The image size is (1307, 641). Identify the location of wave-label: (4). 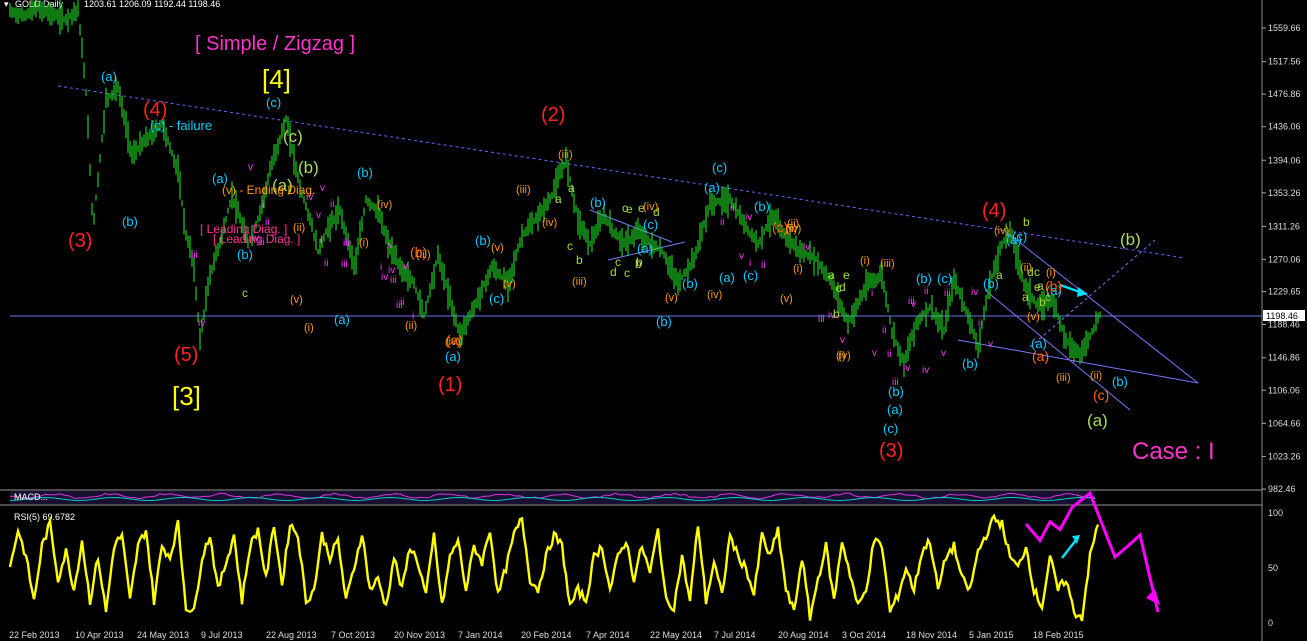
(994, 211).